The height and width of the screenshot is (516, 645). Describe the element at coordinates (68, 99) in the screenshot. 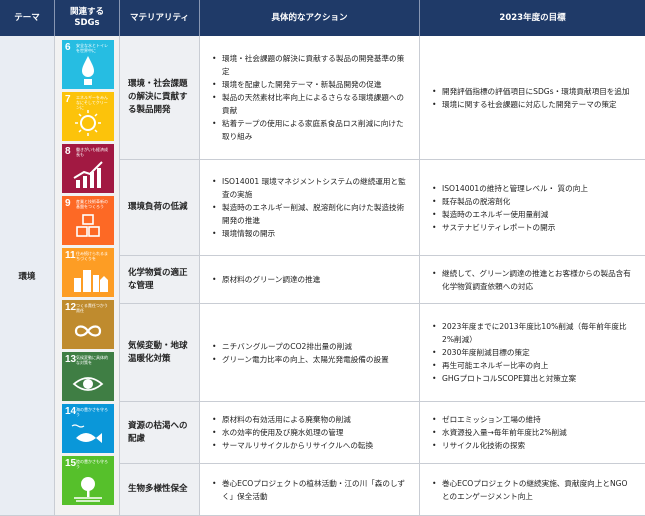

I see `sdg-number: 7` at that location.